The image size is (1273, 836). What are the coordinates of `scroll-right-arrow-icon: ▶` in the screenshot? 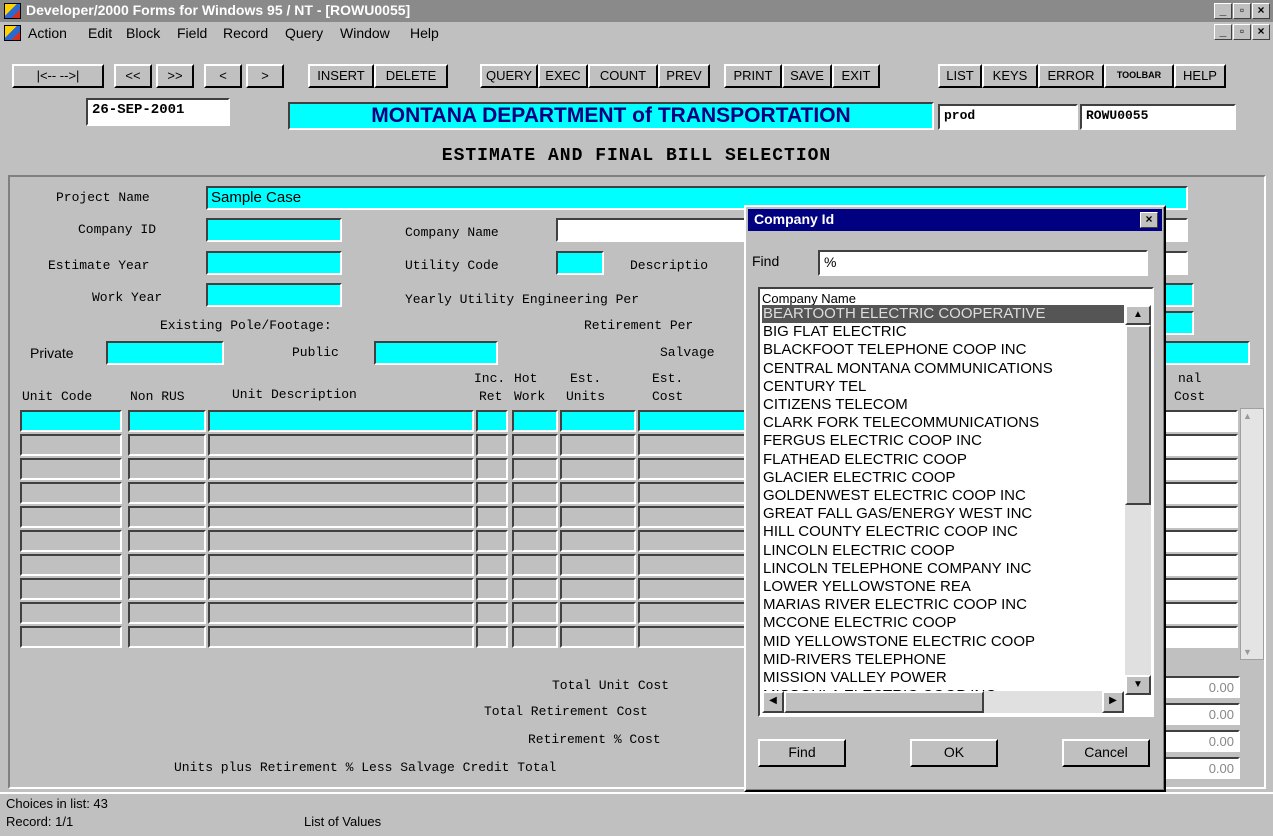 It's located at (1113, 702).